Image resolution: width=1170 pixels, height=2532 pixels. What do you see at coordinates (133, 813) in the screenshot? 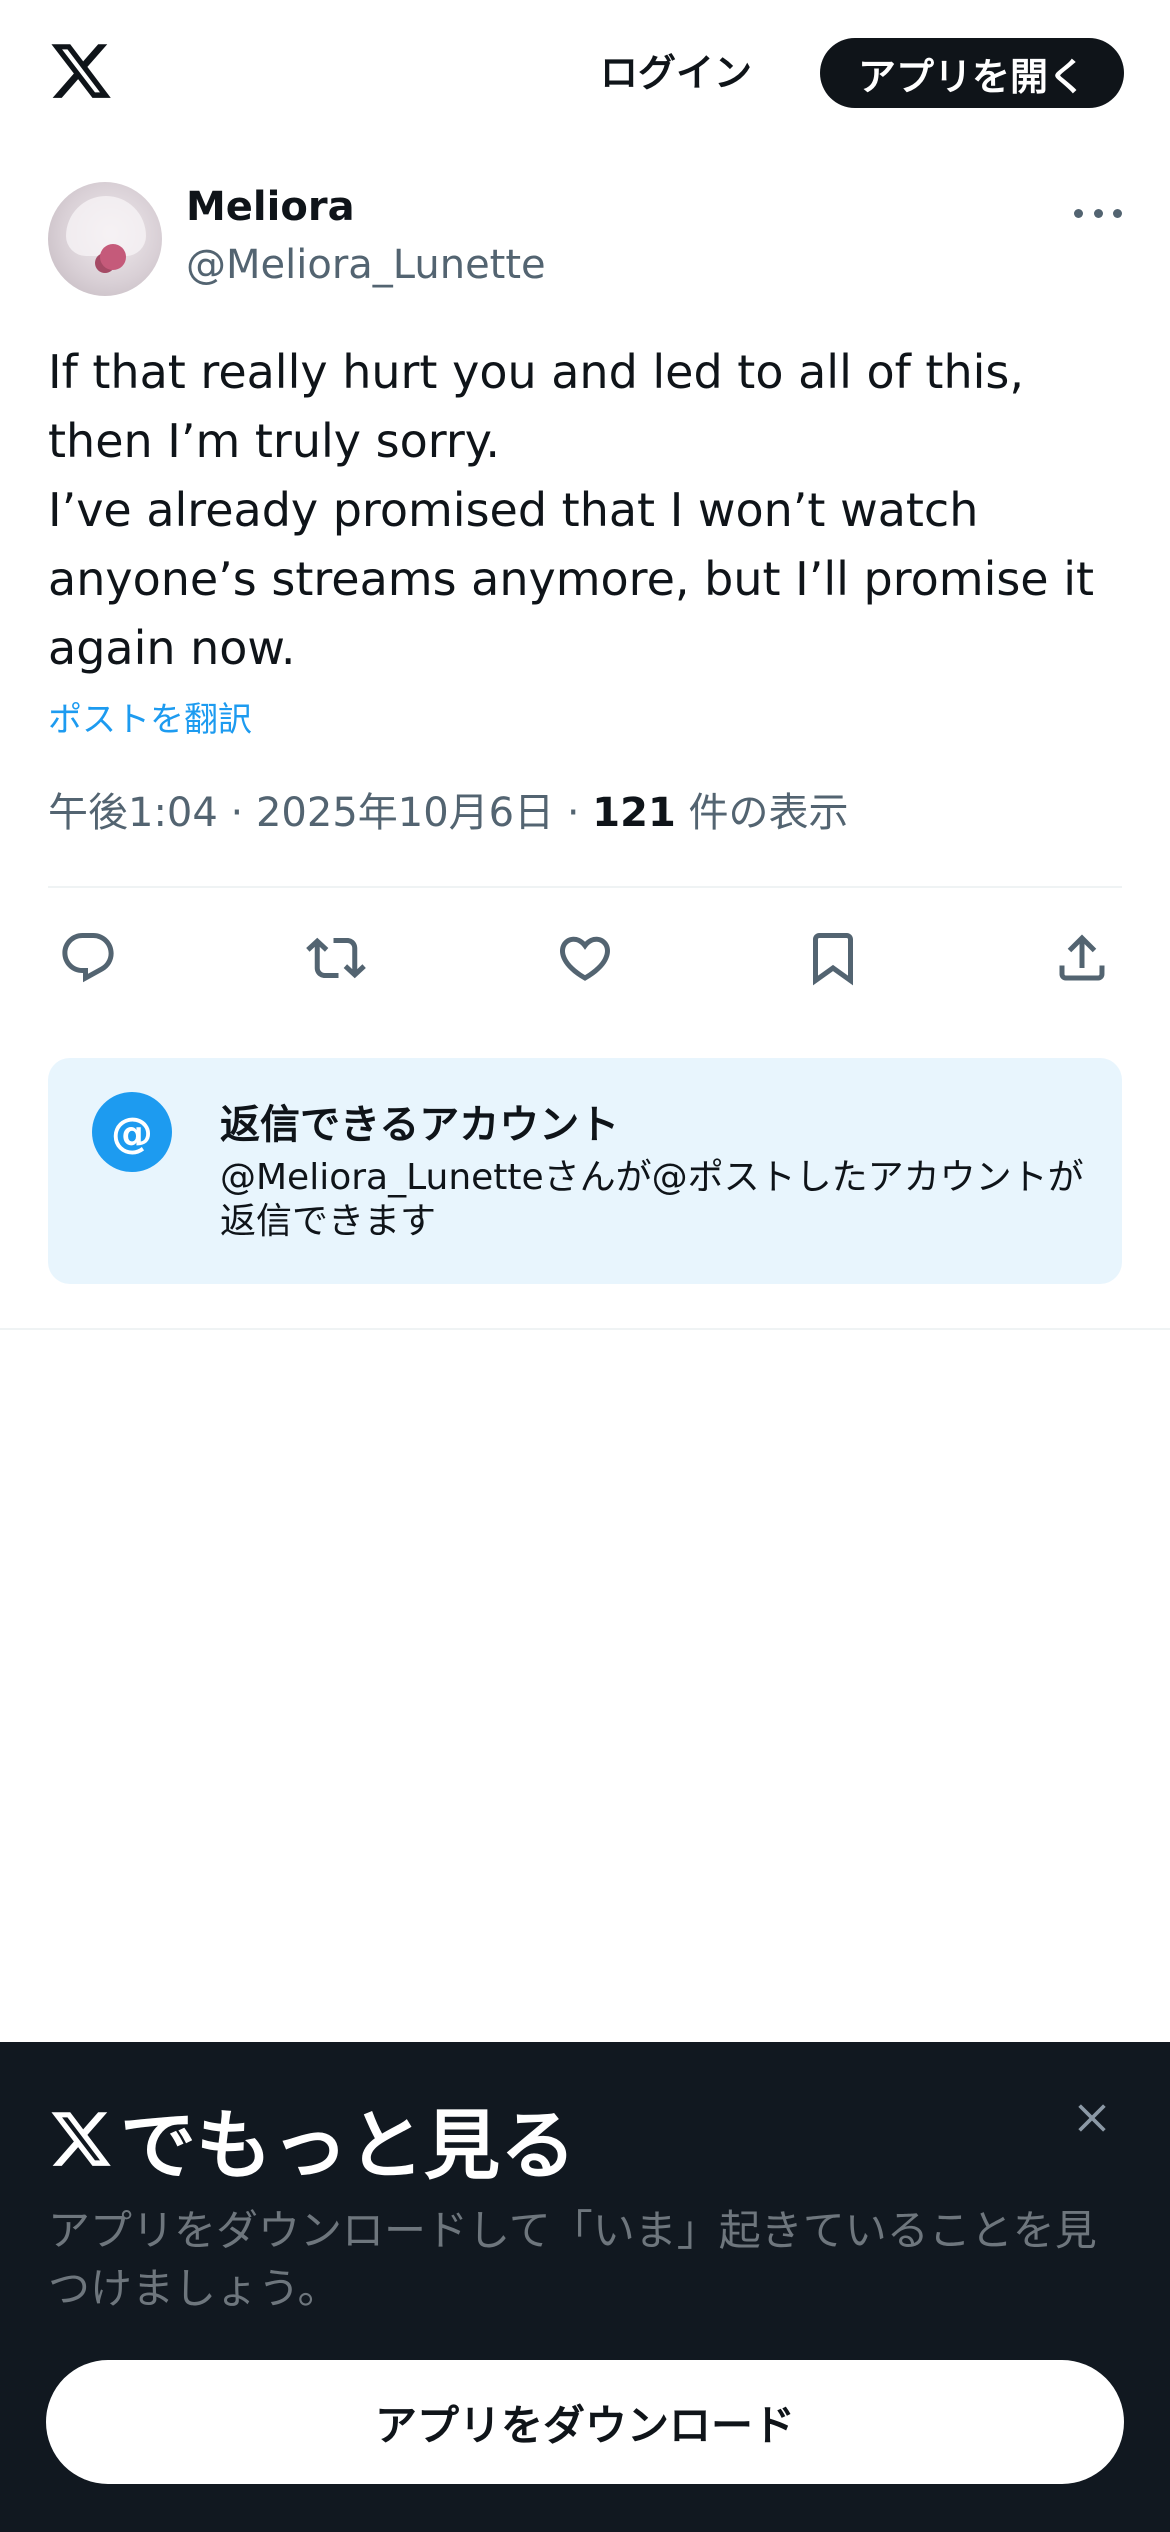
I see `tweet-time: 午後1:04` at bounding box center [133, 813].